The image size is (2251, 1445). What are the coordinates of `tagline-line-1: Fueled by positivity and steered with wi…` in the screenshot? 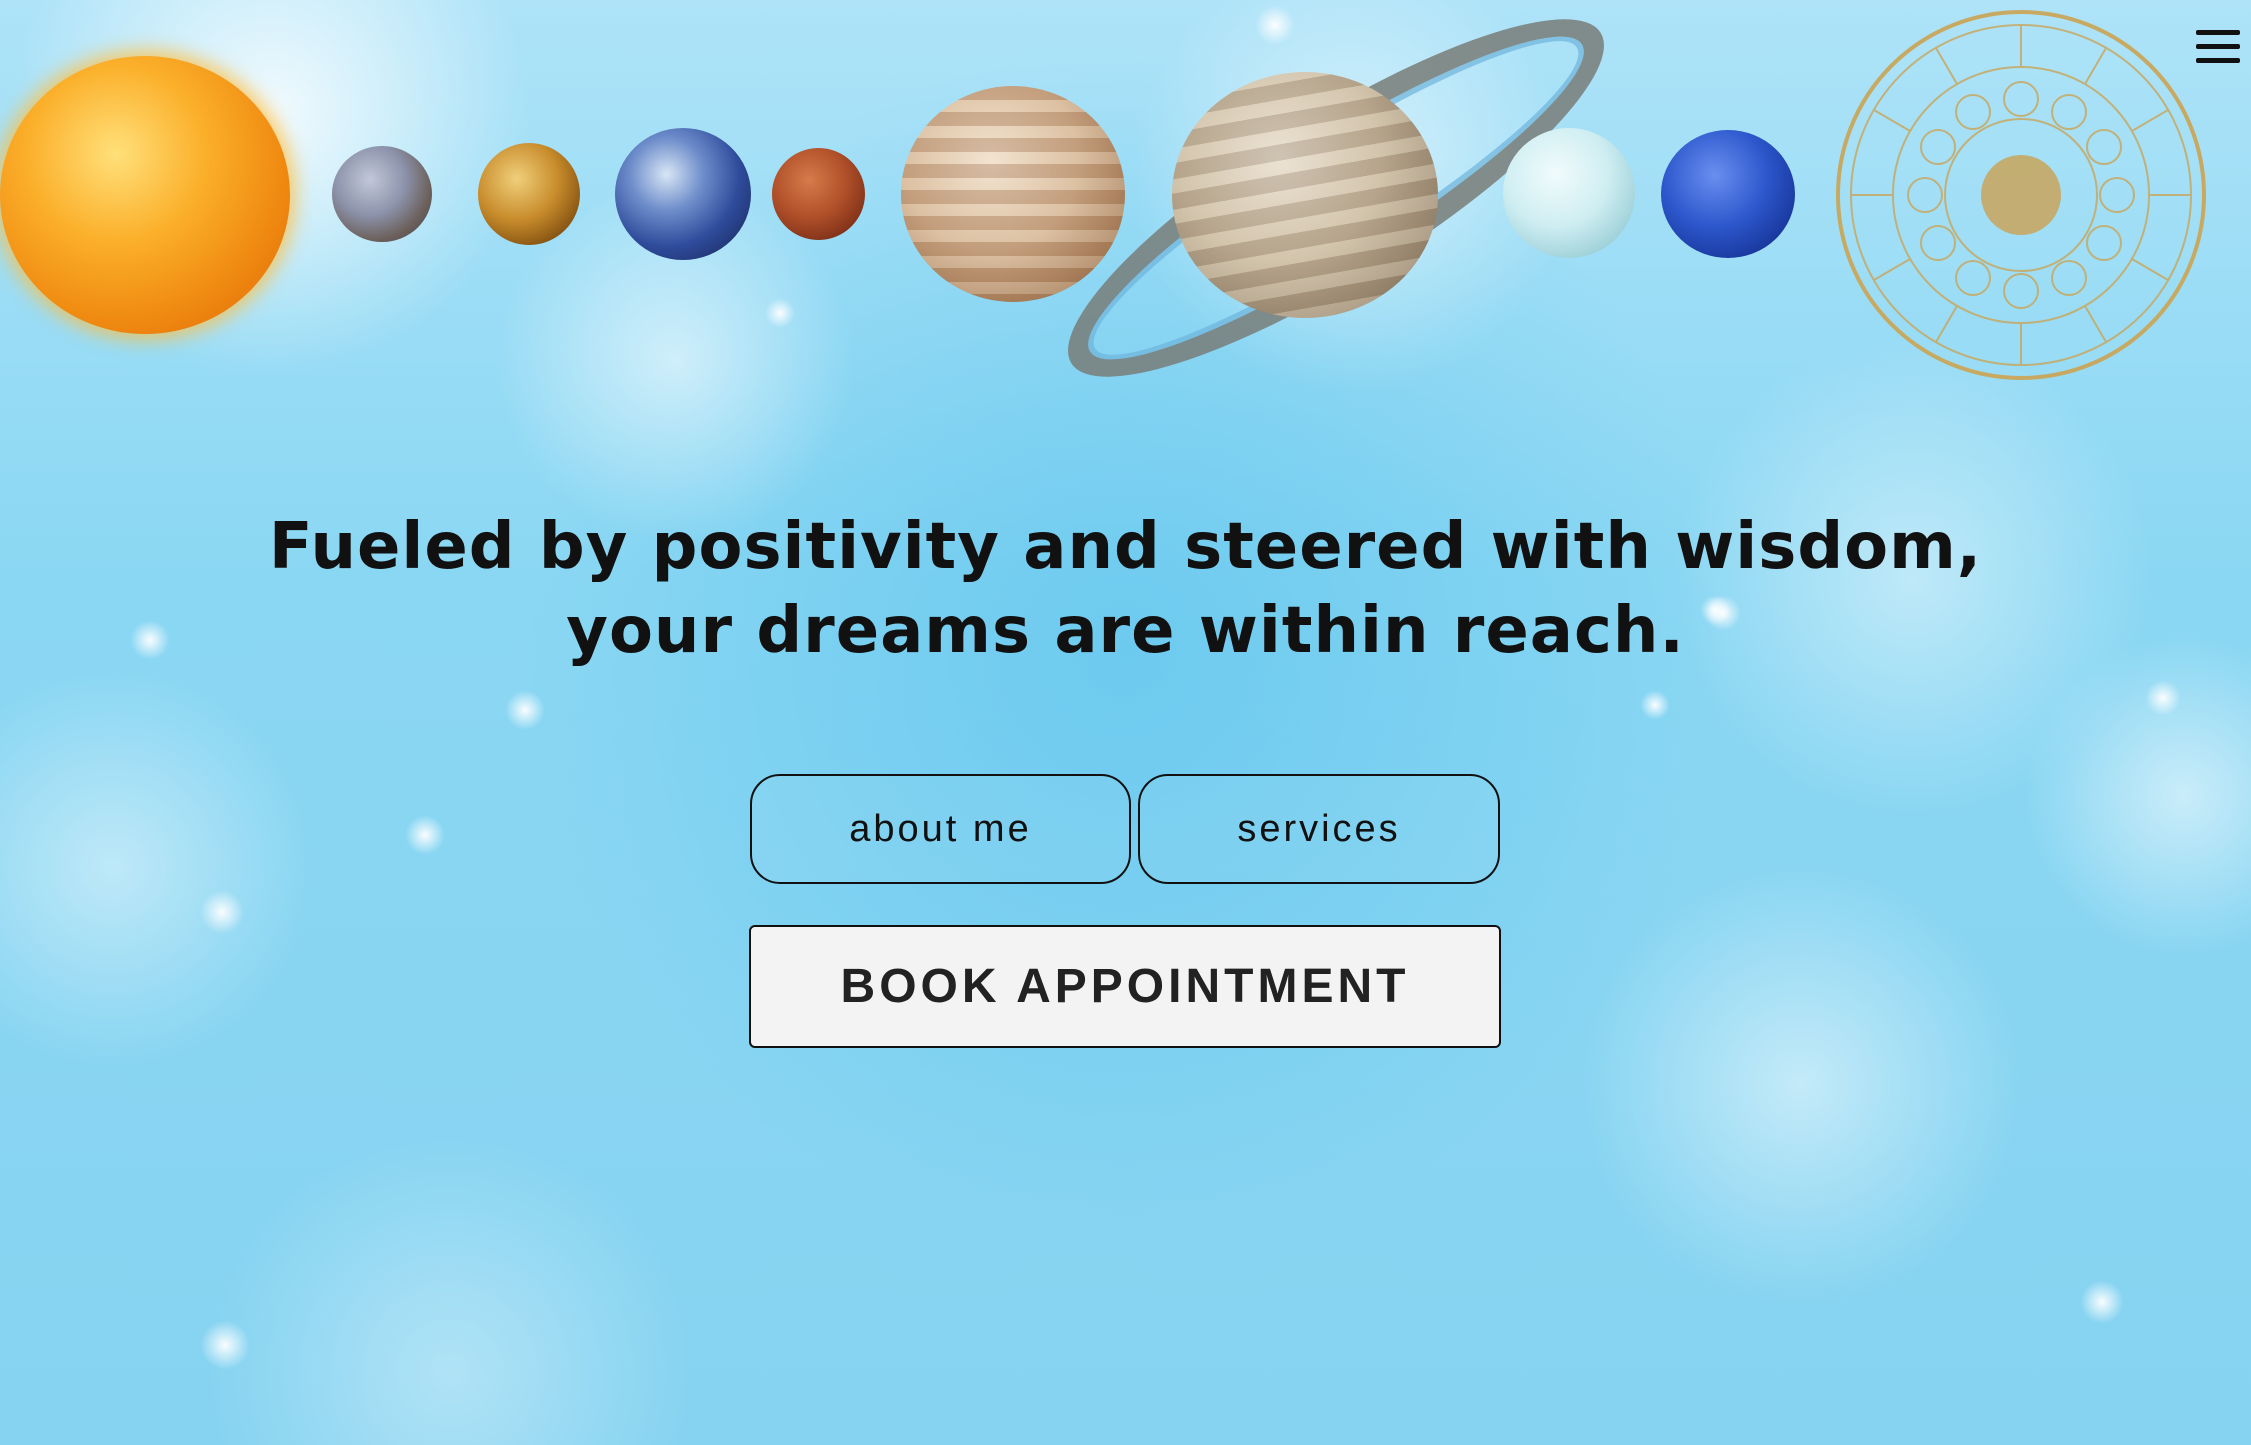 It's located at (1125, 547).